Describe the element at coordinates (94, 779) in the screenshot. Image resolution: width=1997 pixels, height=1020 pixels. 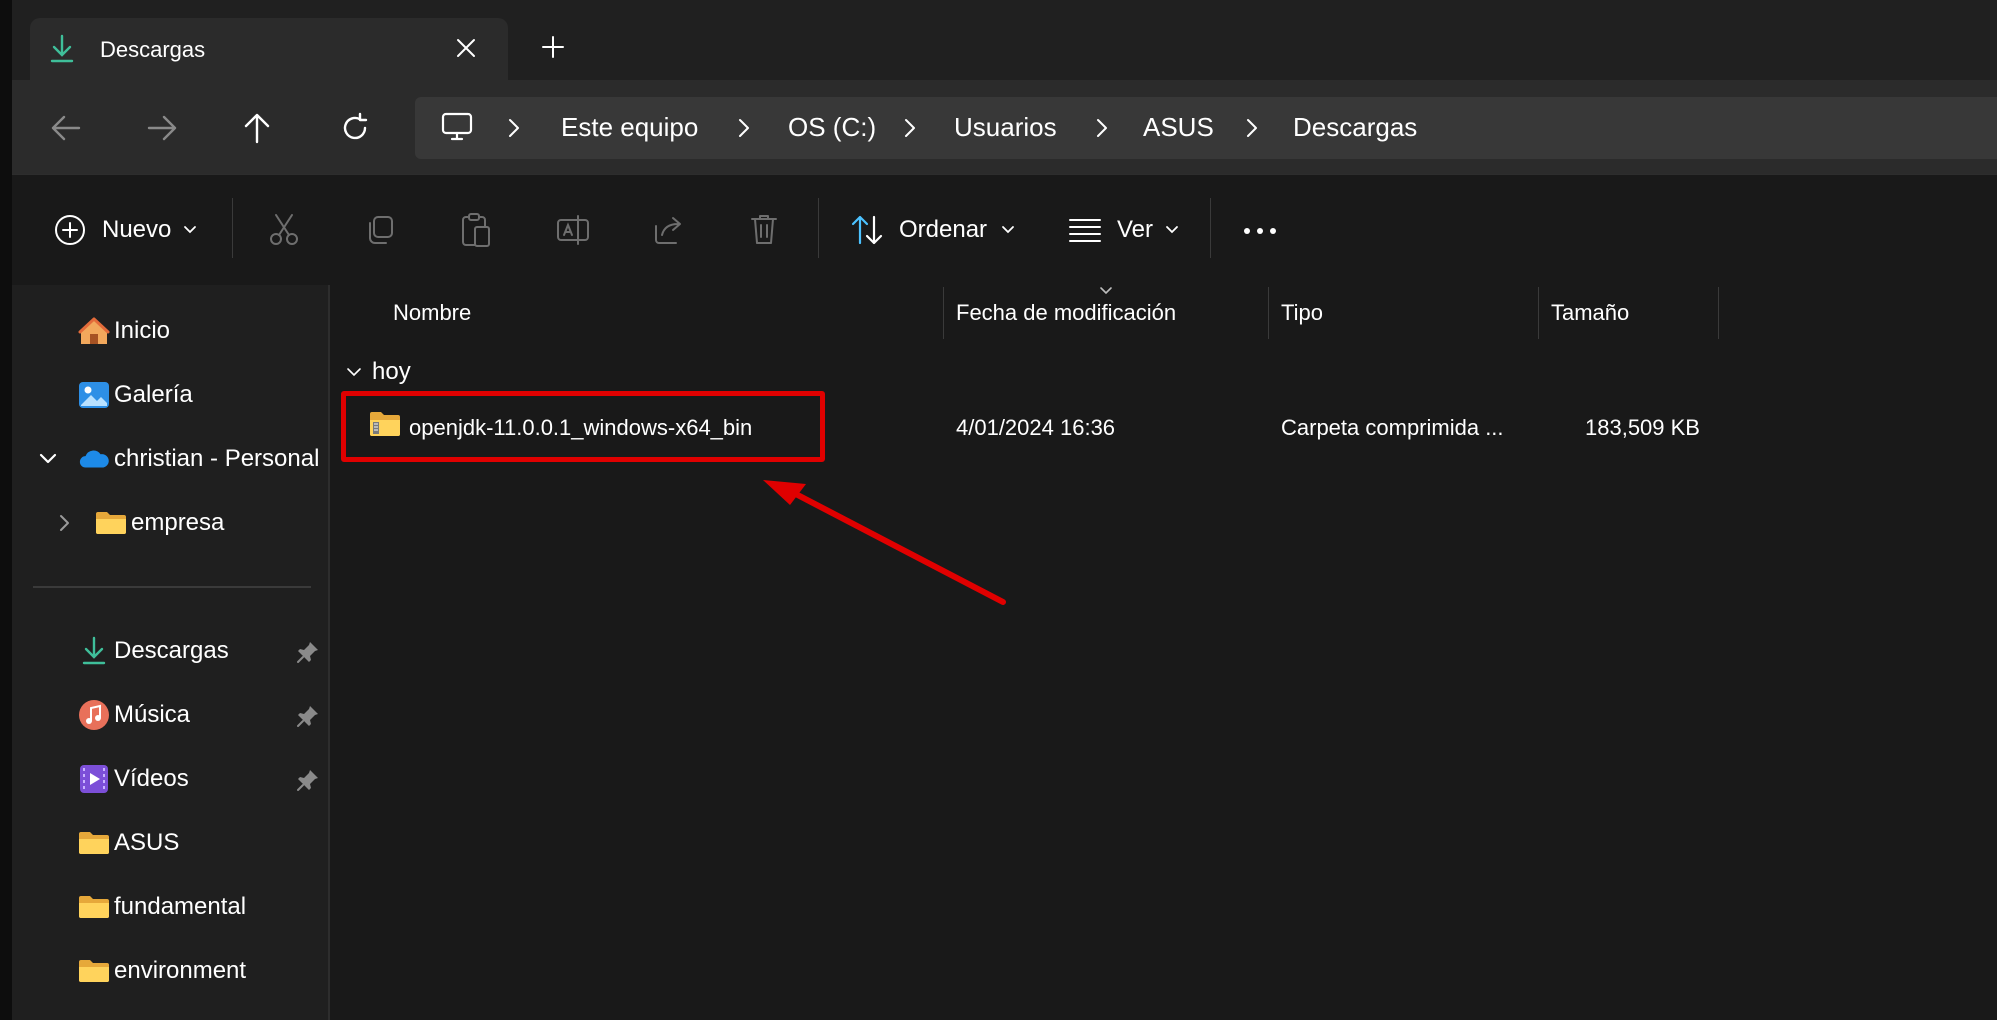
I see `video-icon` at that location.